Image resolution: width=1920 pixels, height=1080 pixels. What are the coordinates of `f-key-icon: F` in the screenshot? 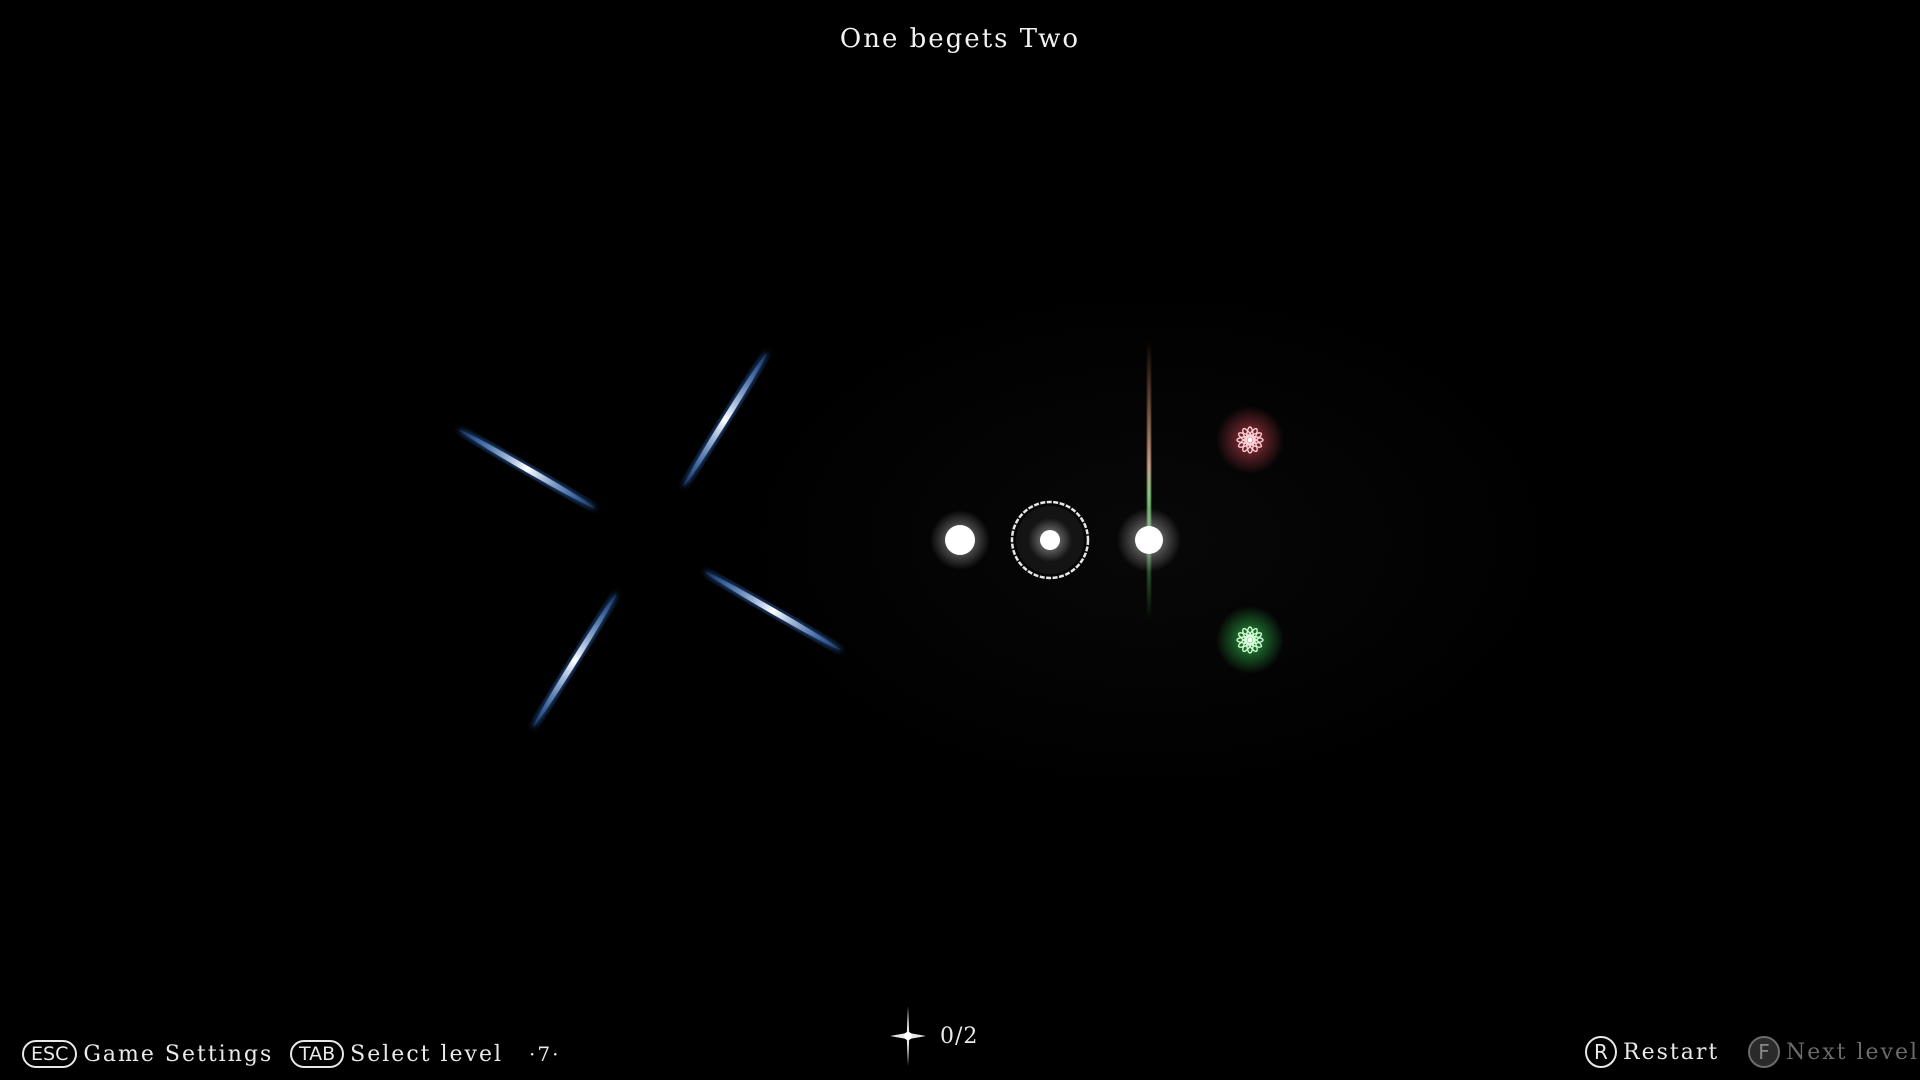 It's located at (1764, 1052).